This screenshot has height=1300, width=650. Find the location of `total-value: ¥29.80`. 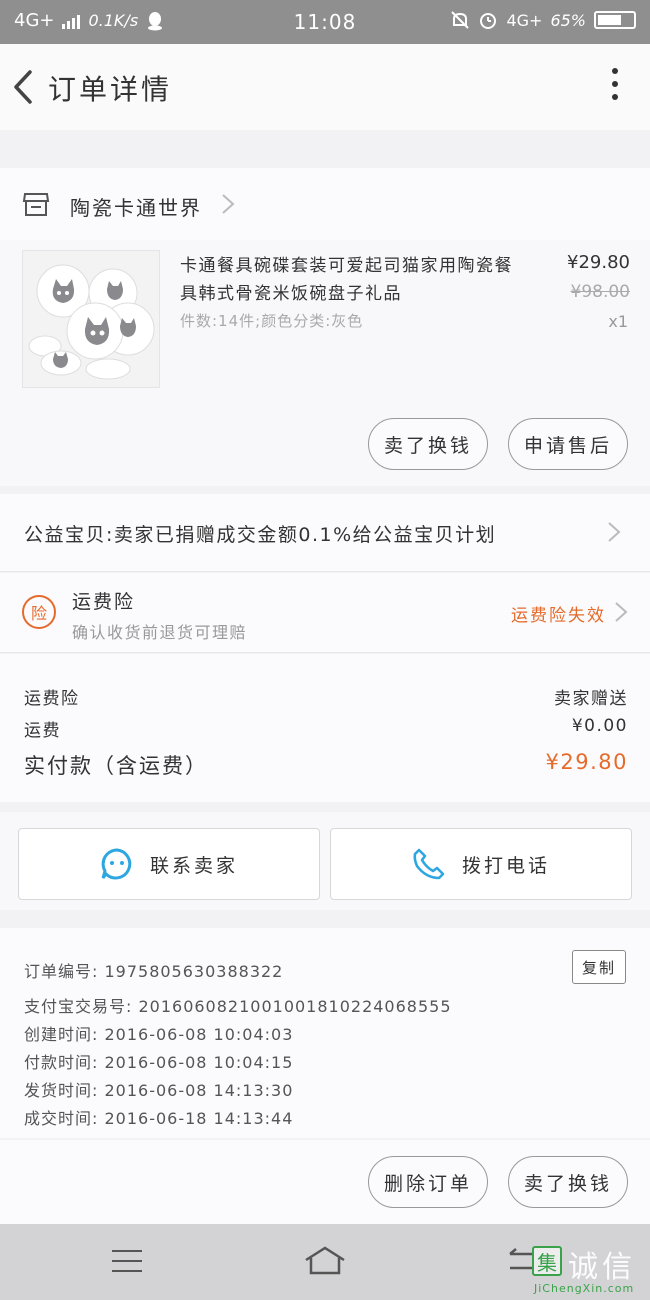

total-value: ¥29.80 is located at coordinates (586, 762).